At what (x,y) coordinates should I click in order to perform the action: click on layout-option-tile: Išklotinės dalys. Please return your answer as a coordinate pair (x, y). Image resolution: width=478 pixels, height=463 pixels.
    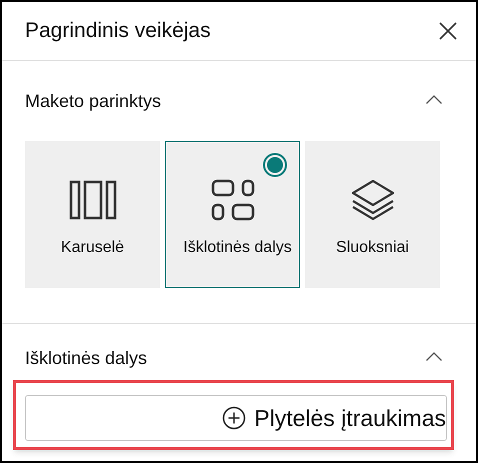
    Looking at the image, I should click on (232, 214).